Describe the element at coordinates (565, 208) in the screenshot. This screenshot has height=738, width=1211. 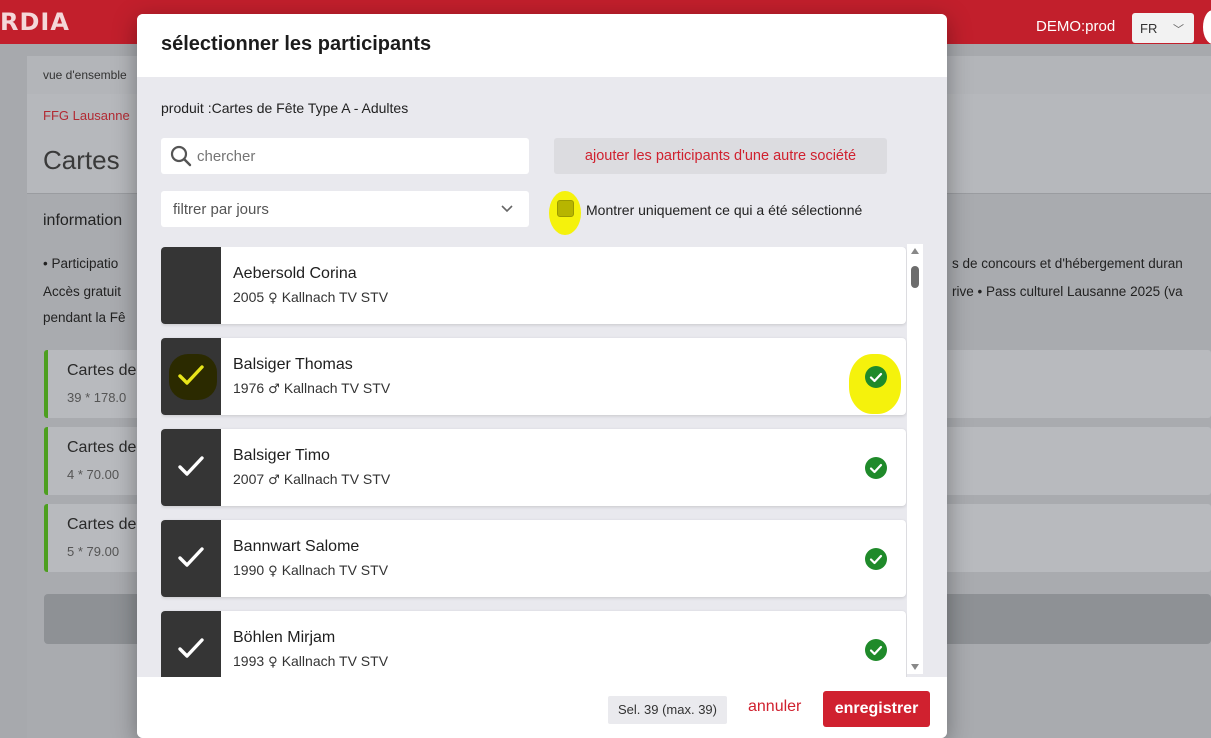
I see `only-selected-checkbox` at that location.